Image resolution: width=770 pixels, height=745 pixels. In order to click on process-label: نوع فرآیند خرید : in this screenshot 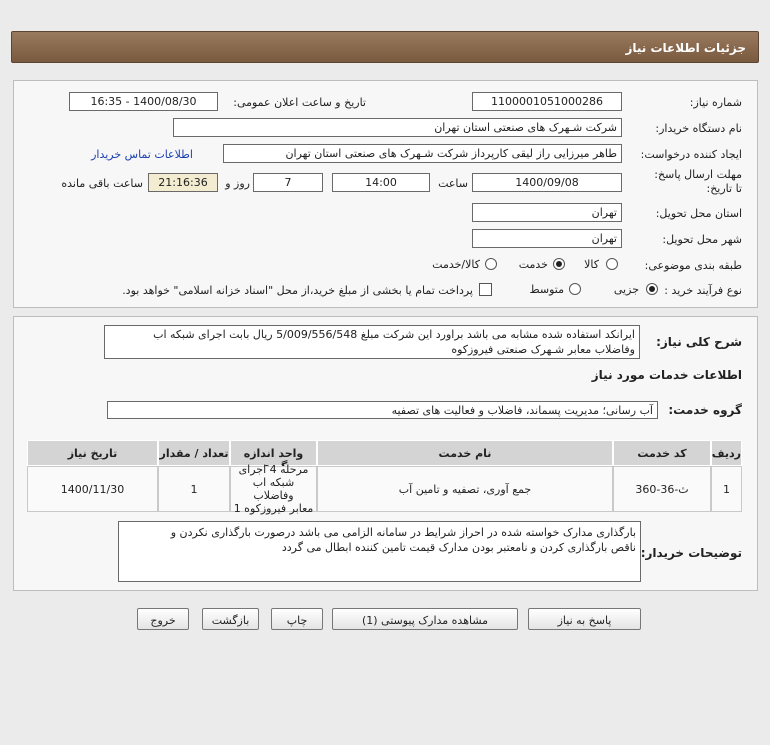, I will do `click(703, 290)`.